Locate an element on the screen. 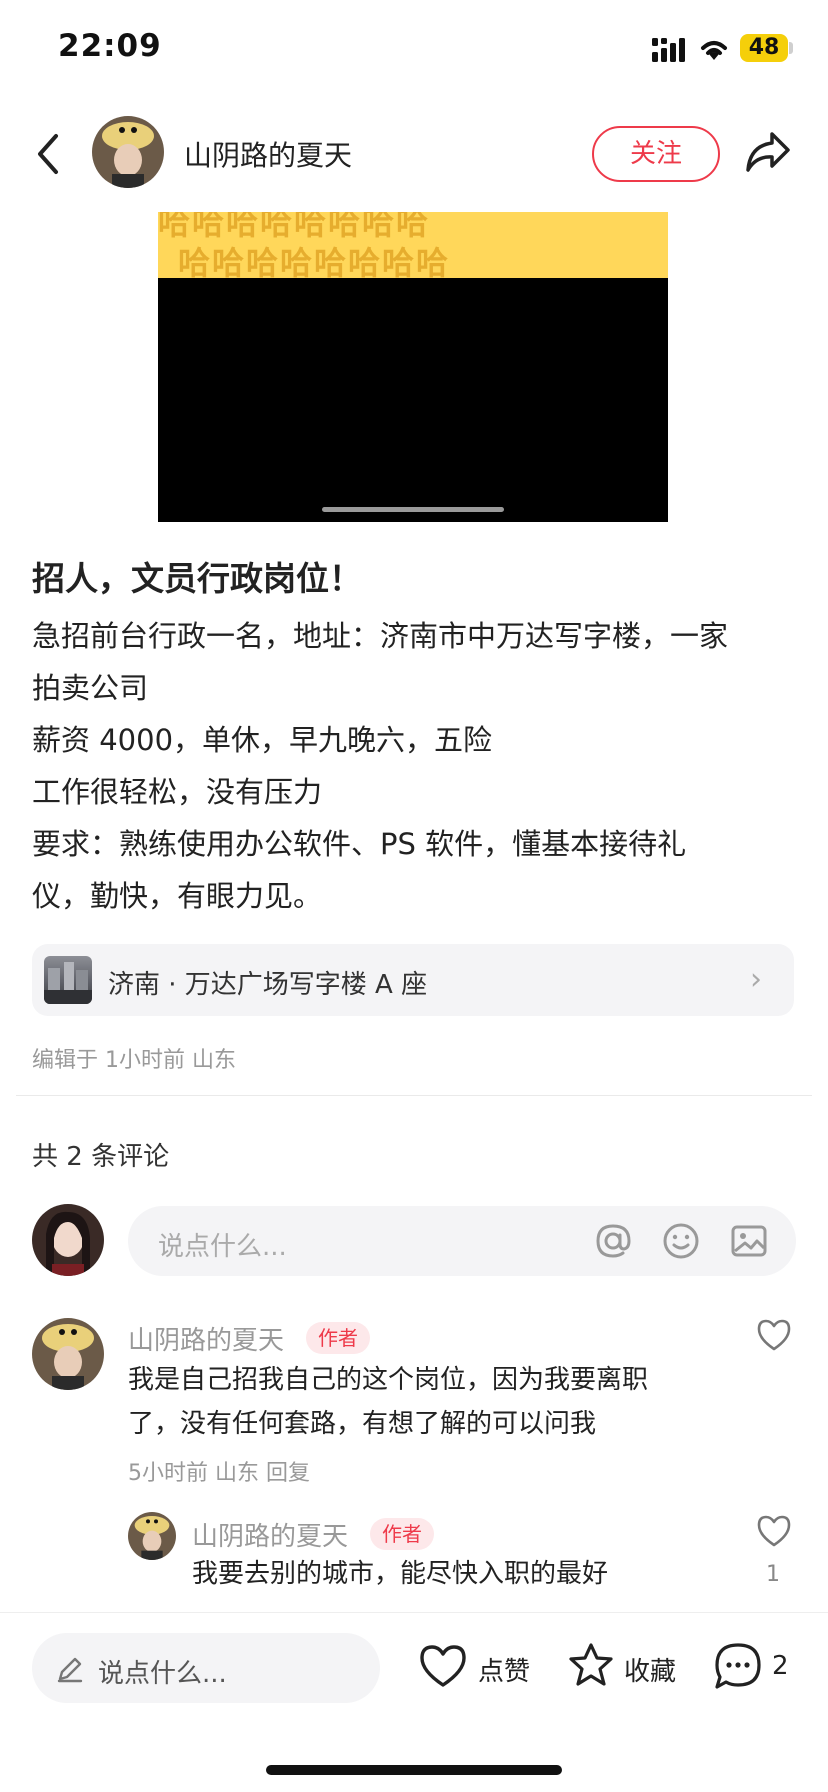  comment-text-line: 了，没有任何套路，有想了解的可以问我 is located at coordinates (362, 1424).